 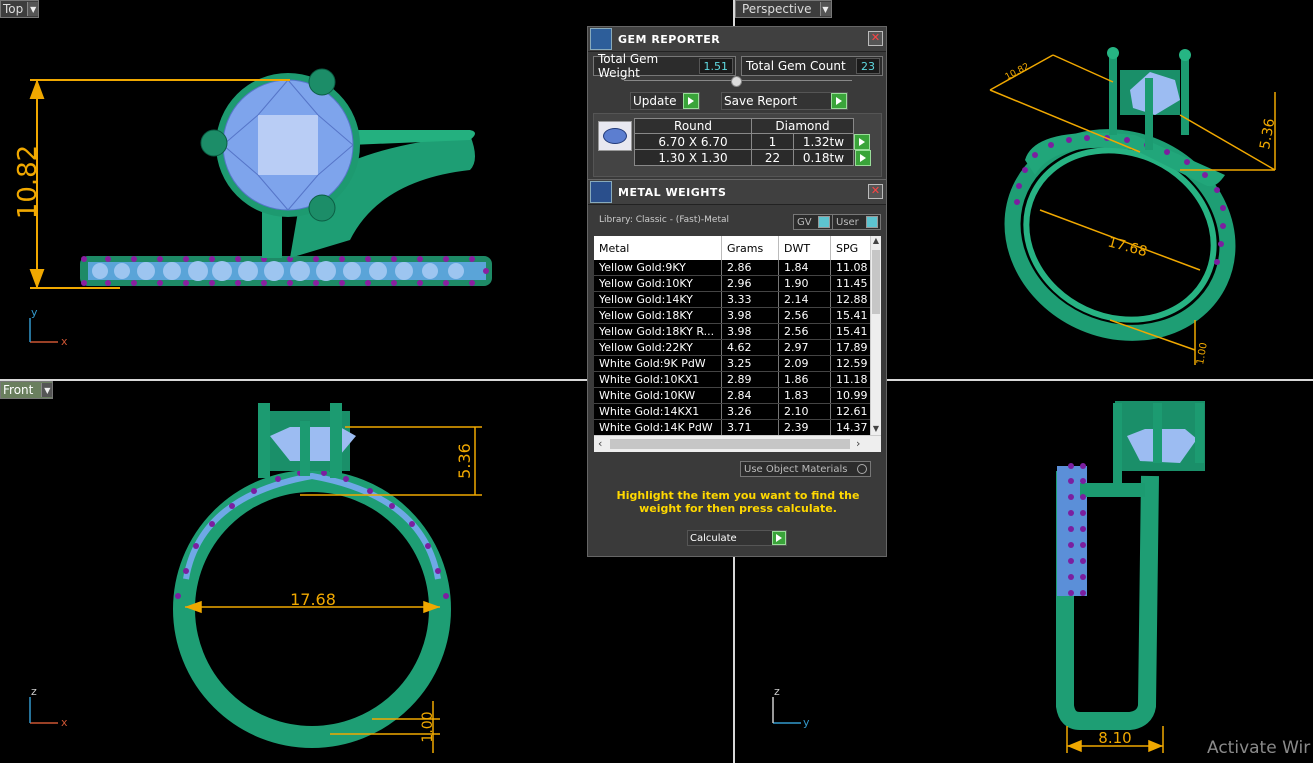 What do you see at coordinates (737, 316) in the screenshot?
I see `table-row: Yellow Gold:18KY 3.98 2.56 15.41` at bounding box center [737, 316].